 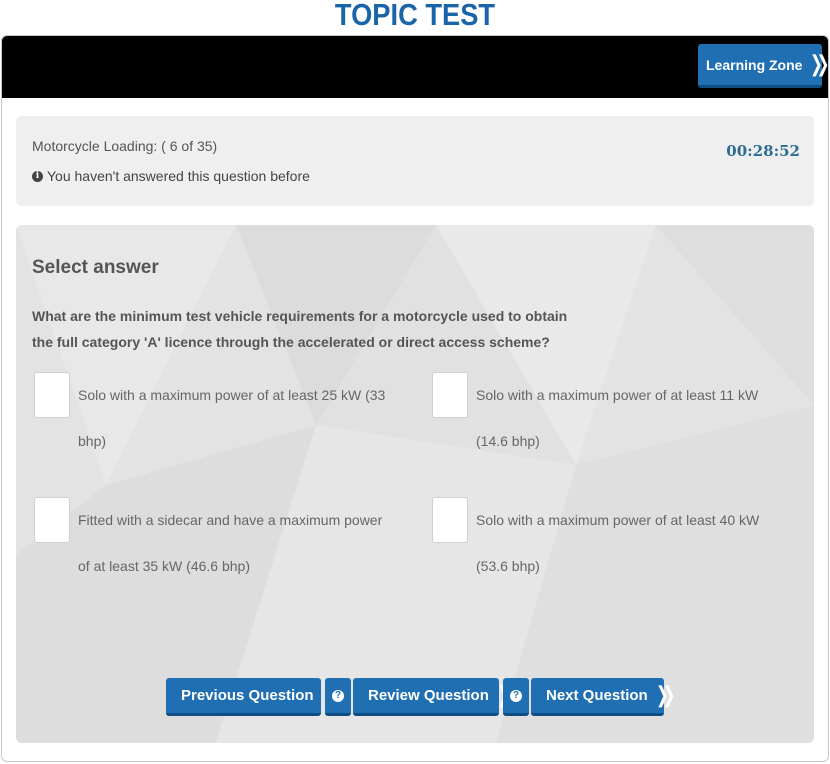 I want to click on select-answer-heading: Select answer, so click(x=95, y=267).